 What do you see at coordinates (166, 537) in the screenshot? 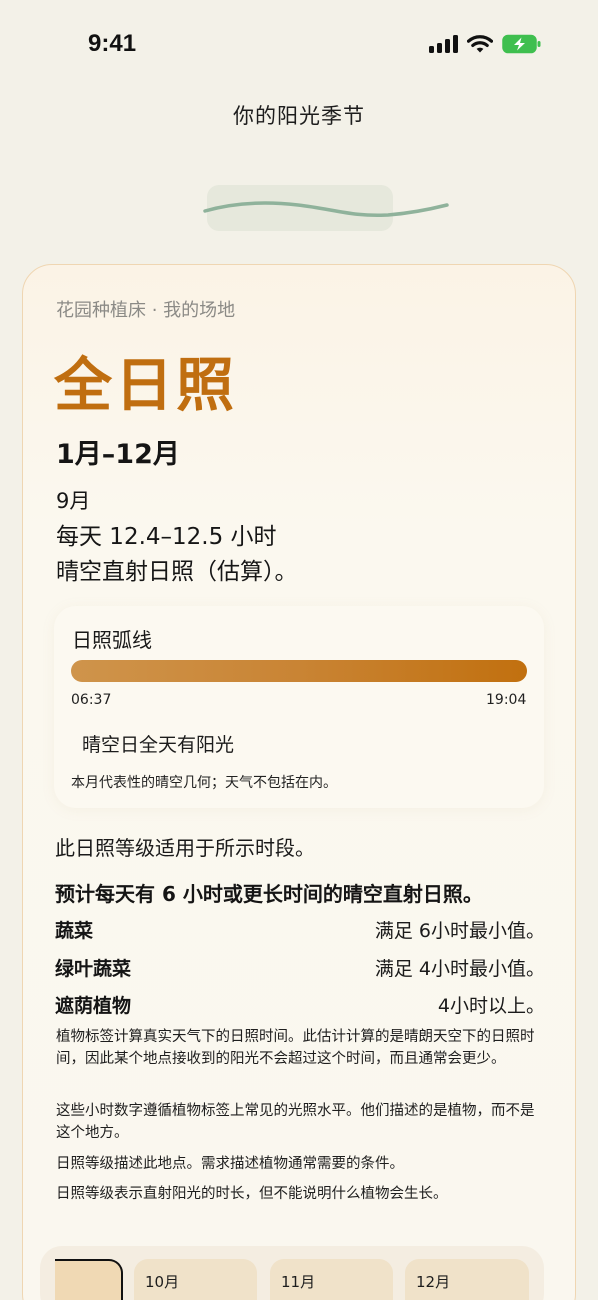
I see `daily-hours: 每天 12.4–12.5 小时` at bounding box center [166, 537].